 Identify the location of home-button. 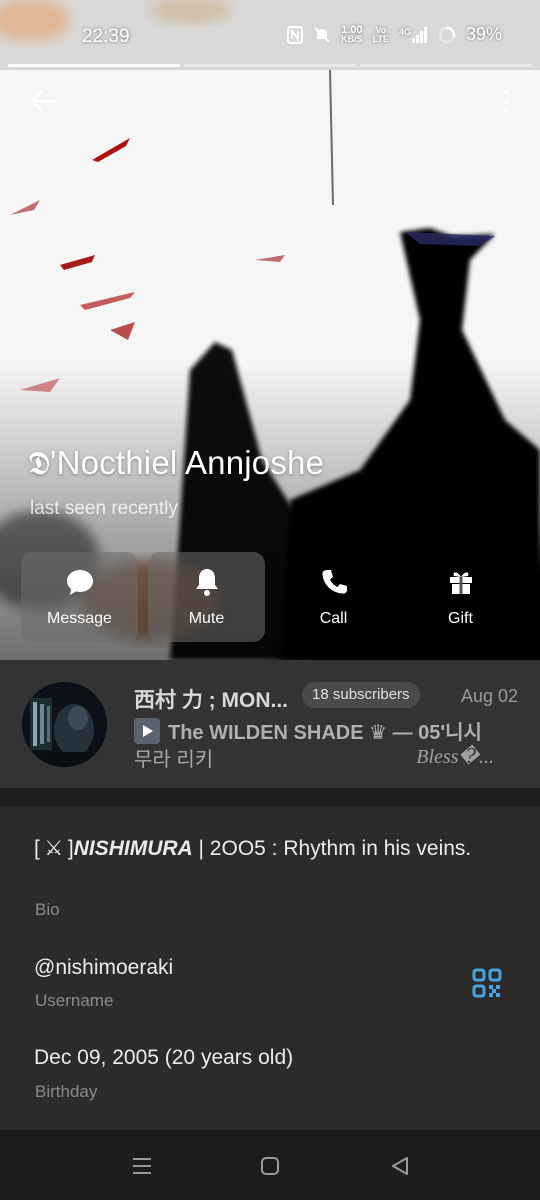
(270, 1166).